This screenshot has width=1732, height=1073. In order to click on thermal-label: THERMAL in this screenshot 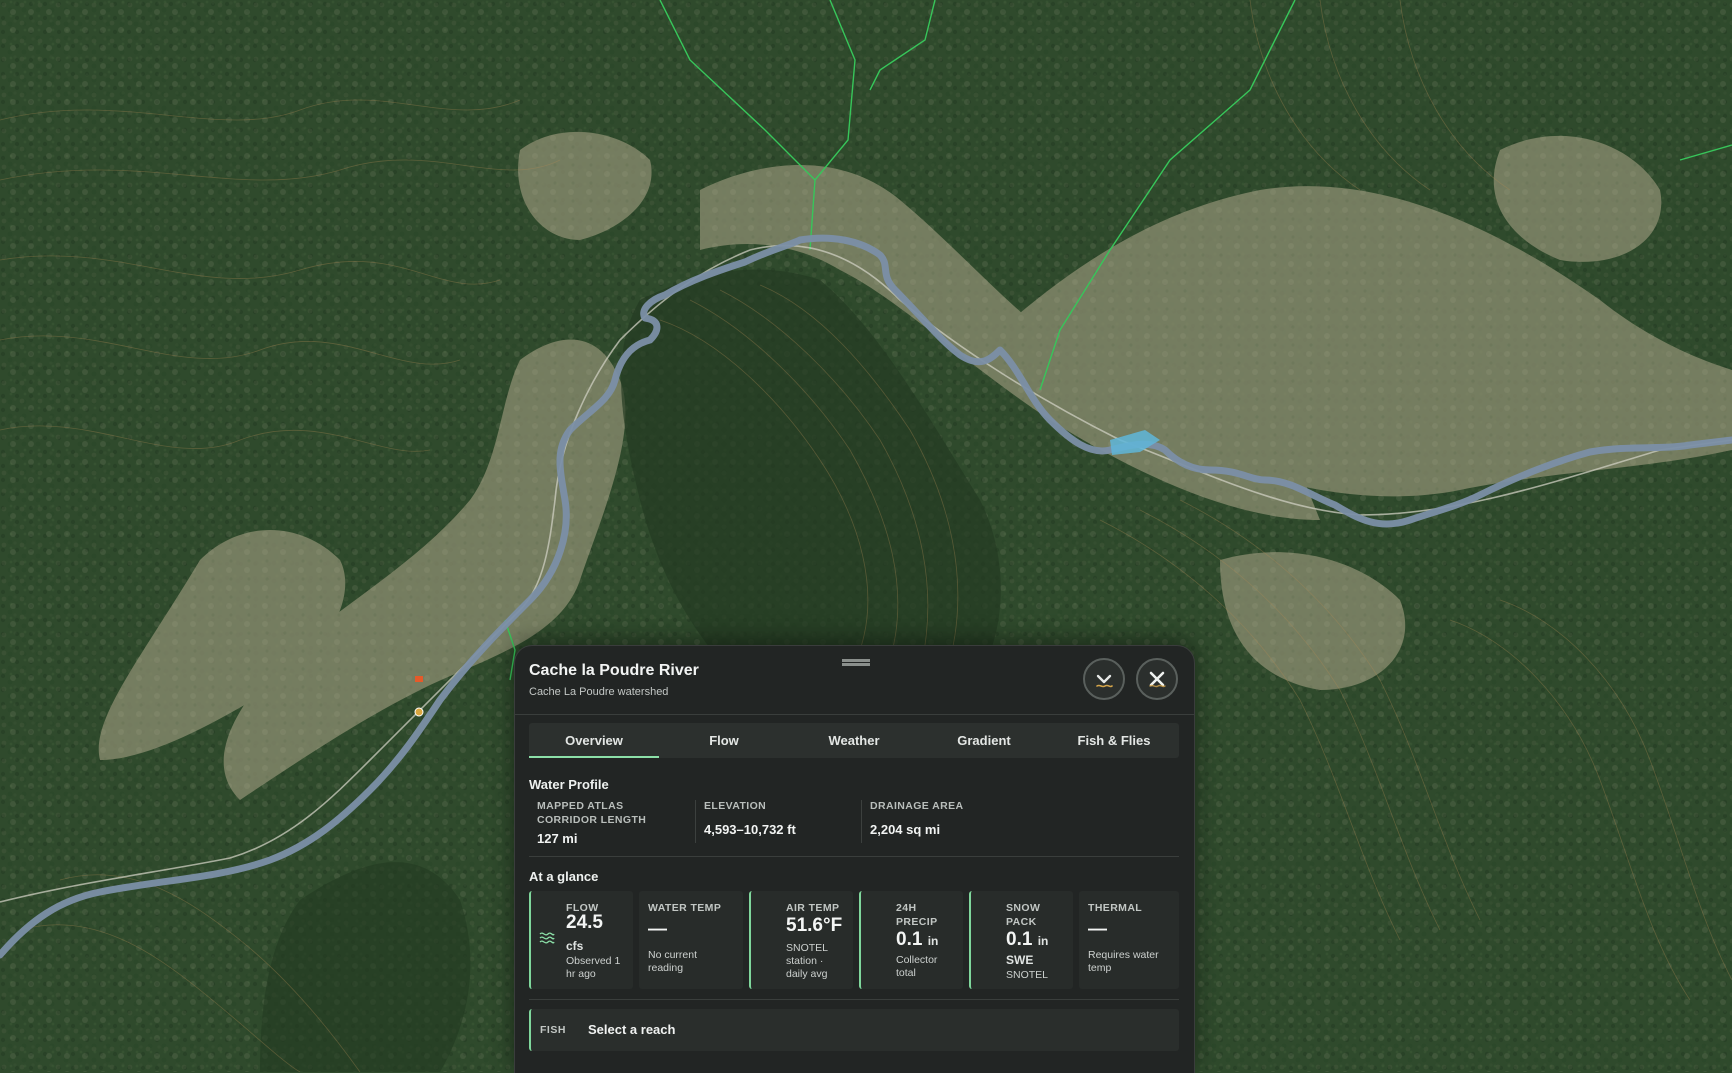, I will do `click(1115, 908)`.